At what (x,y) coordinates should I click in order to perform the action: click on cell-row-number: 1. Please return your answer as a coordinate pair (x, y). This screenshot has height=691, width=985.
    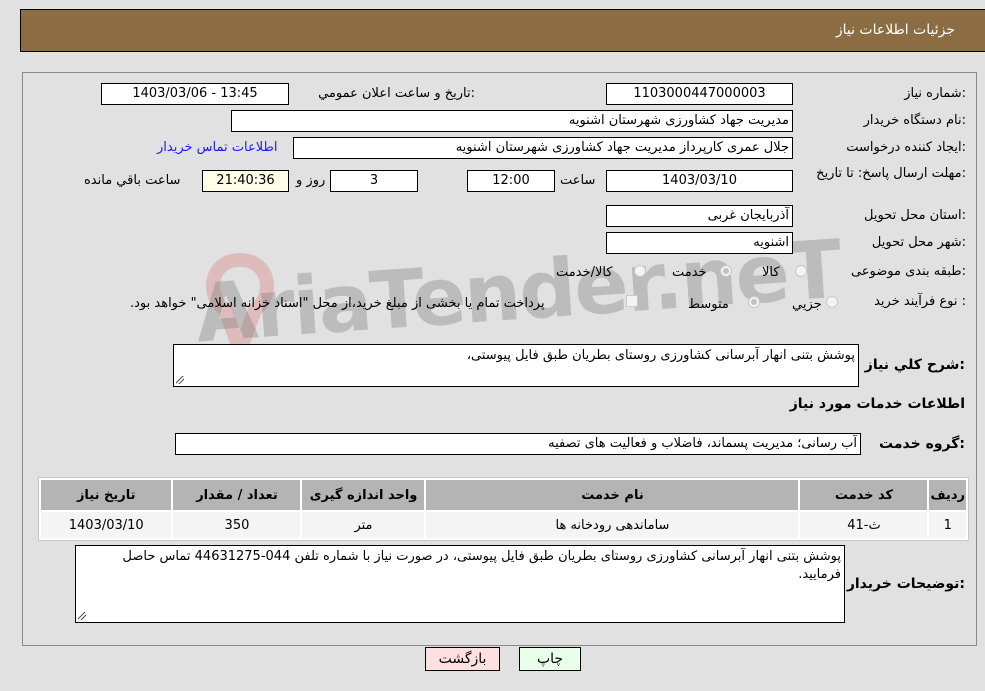
    Looking at the image, I should click on (947, 525).